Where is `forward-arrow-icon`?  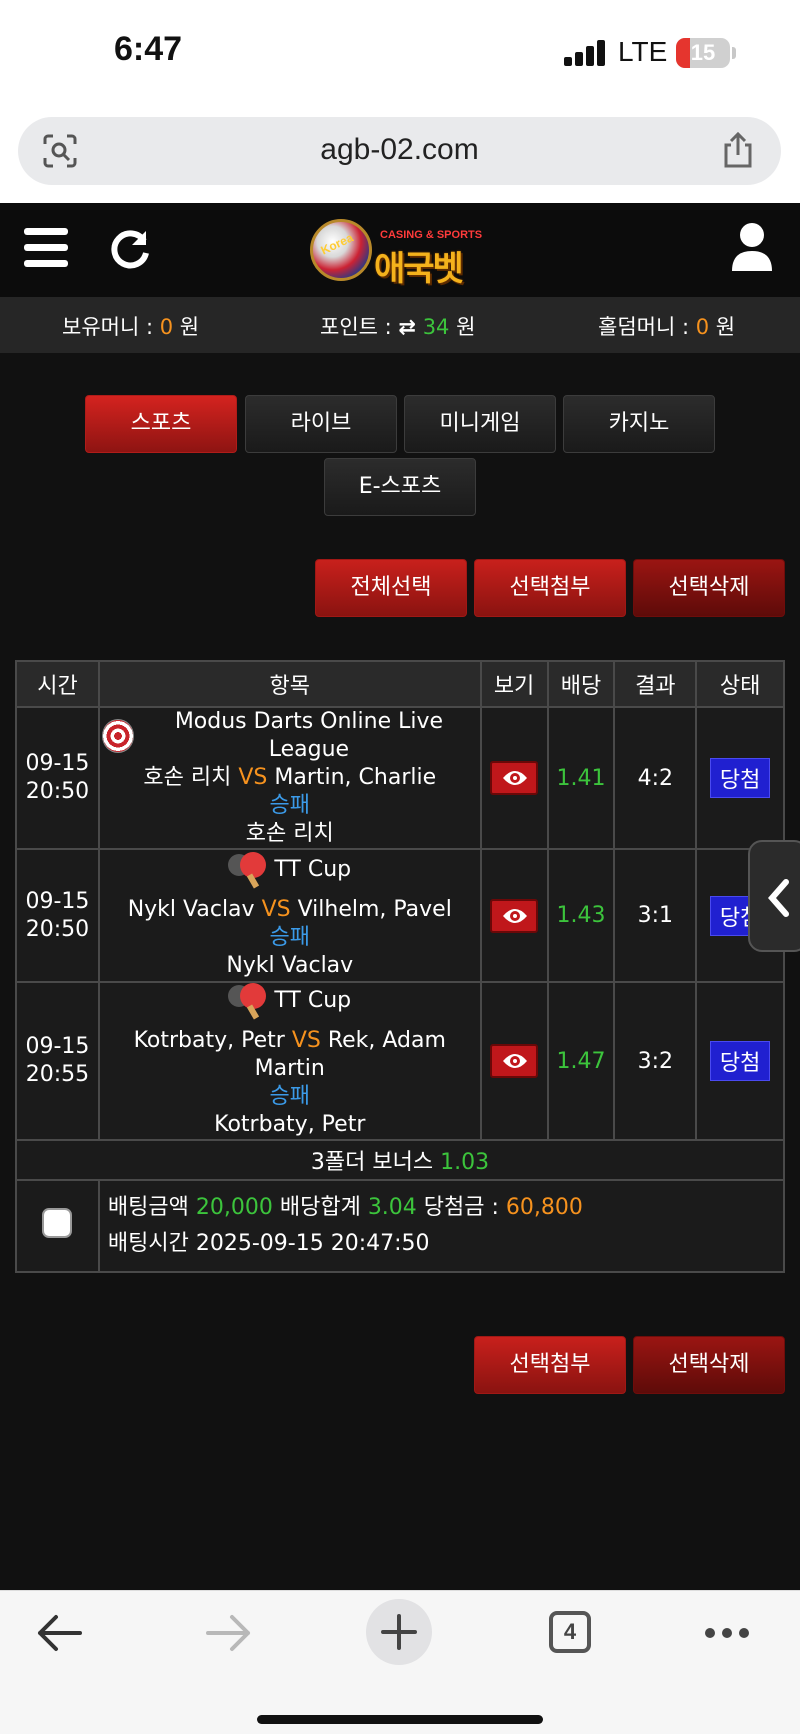 forward-arrow-icon is located at coordinates (229, 1633).